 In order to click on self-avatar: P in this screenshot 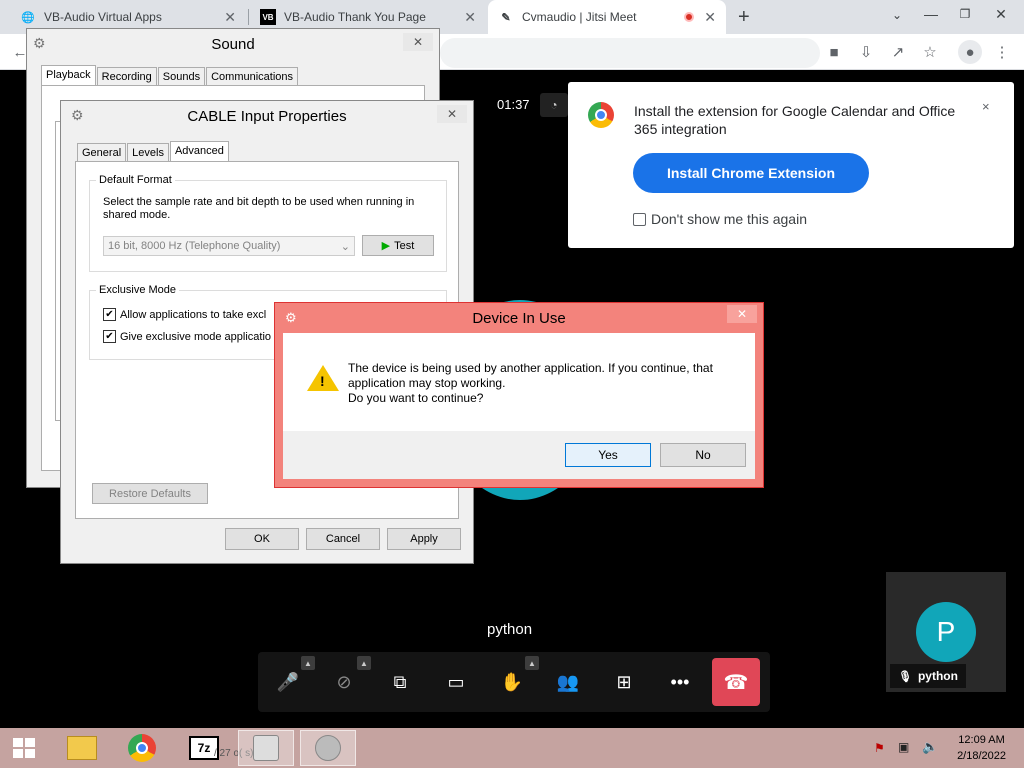, I will do `click(946, 632)`.